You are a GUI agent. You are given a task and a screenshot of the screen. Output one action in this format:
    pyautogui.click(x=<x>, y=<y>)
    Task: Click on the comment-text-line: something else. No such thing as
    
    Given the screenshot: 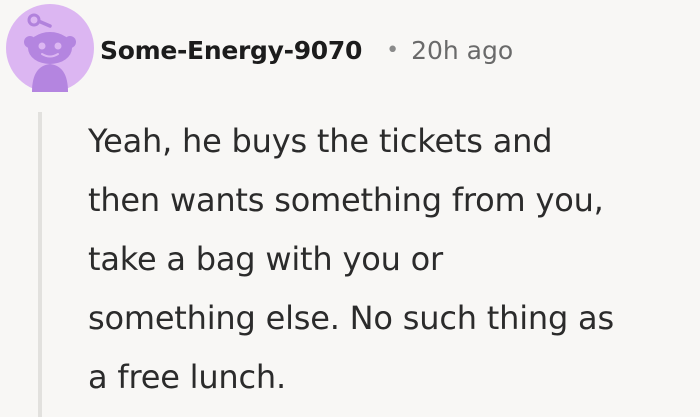 What is the action you would take?
    pyautogui.click(x=351, y=318)
    